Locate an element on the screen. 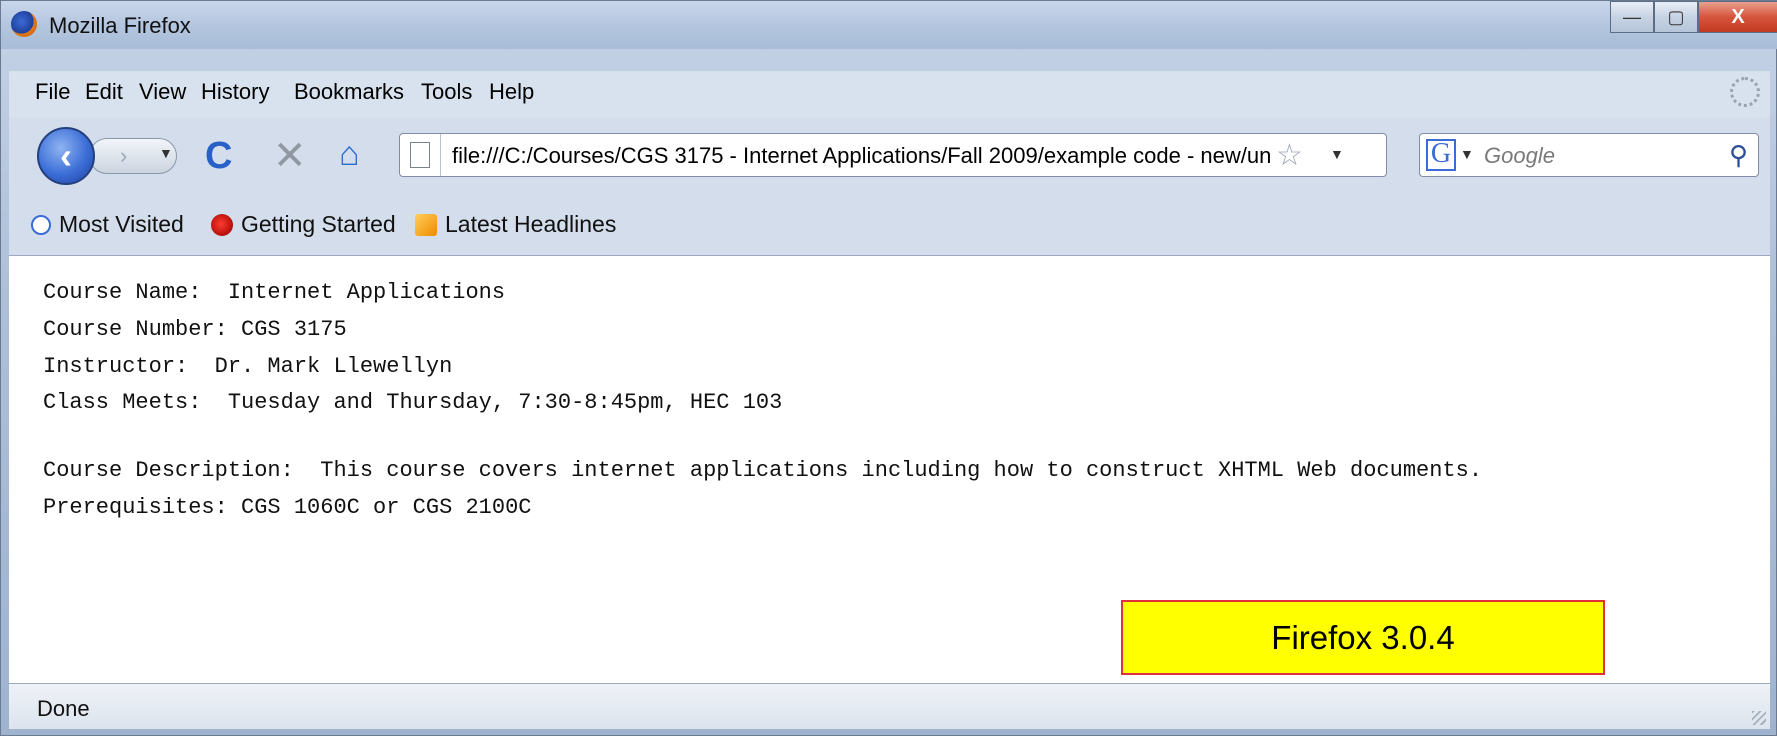 The image size is (1777, 736). home-button: ⌂ is located at coordinates (349, 154).